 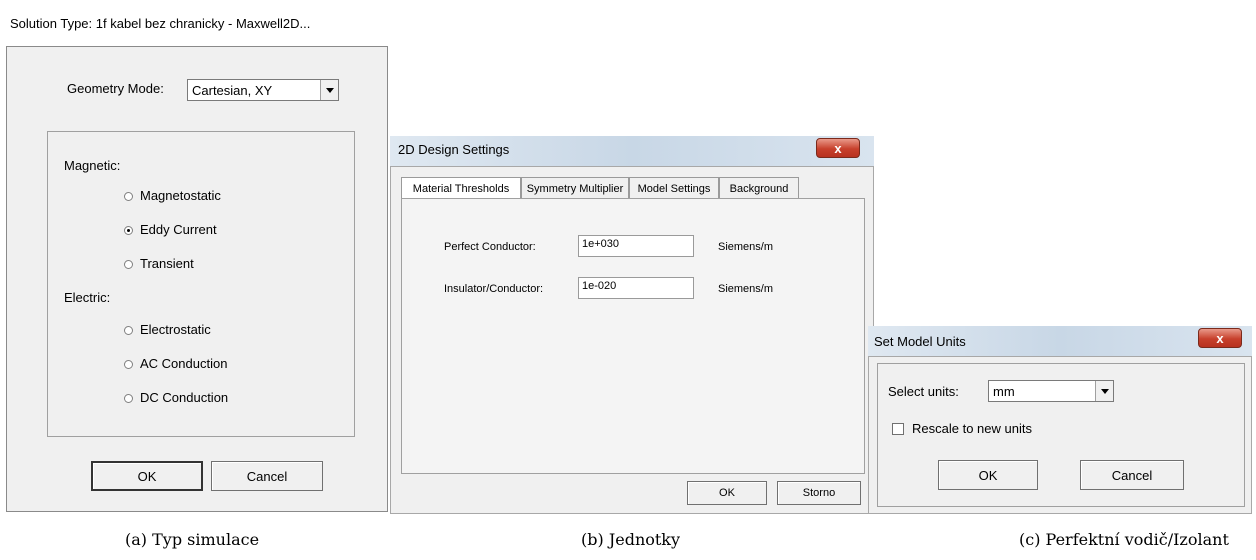 What do you see at coordinates (490, 247) in the screenshot?
I see `perfect-conductor-label: Perfect Conductor:` at bounding box center [490, 247].